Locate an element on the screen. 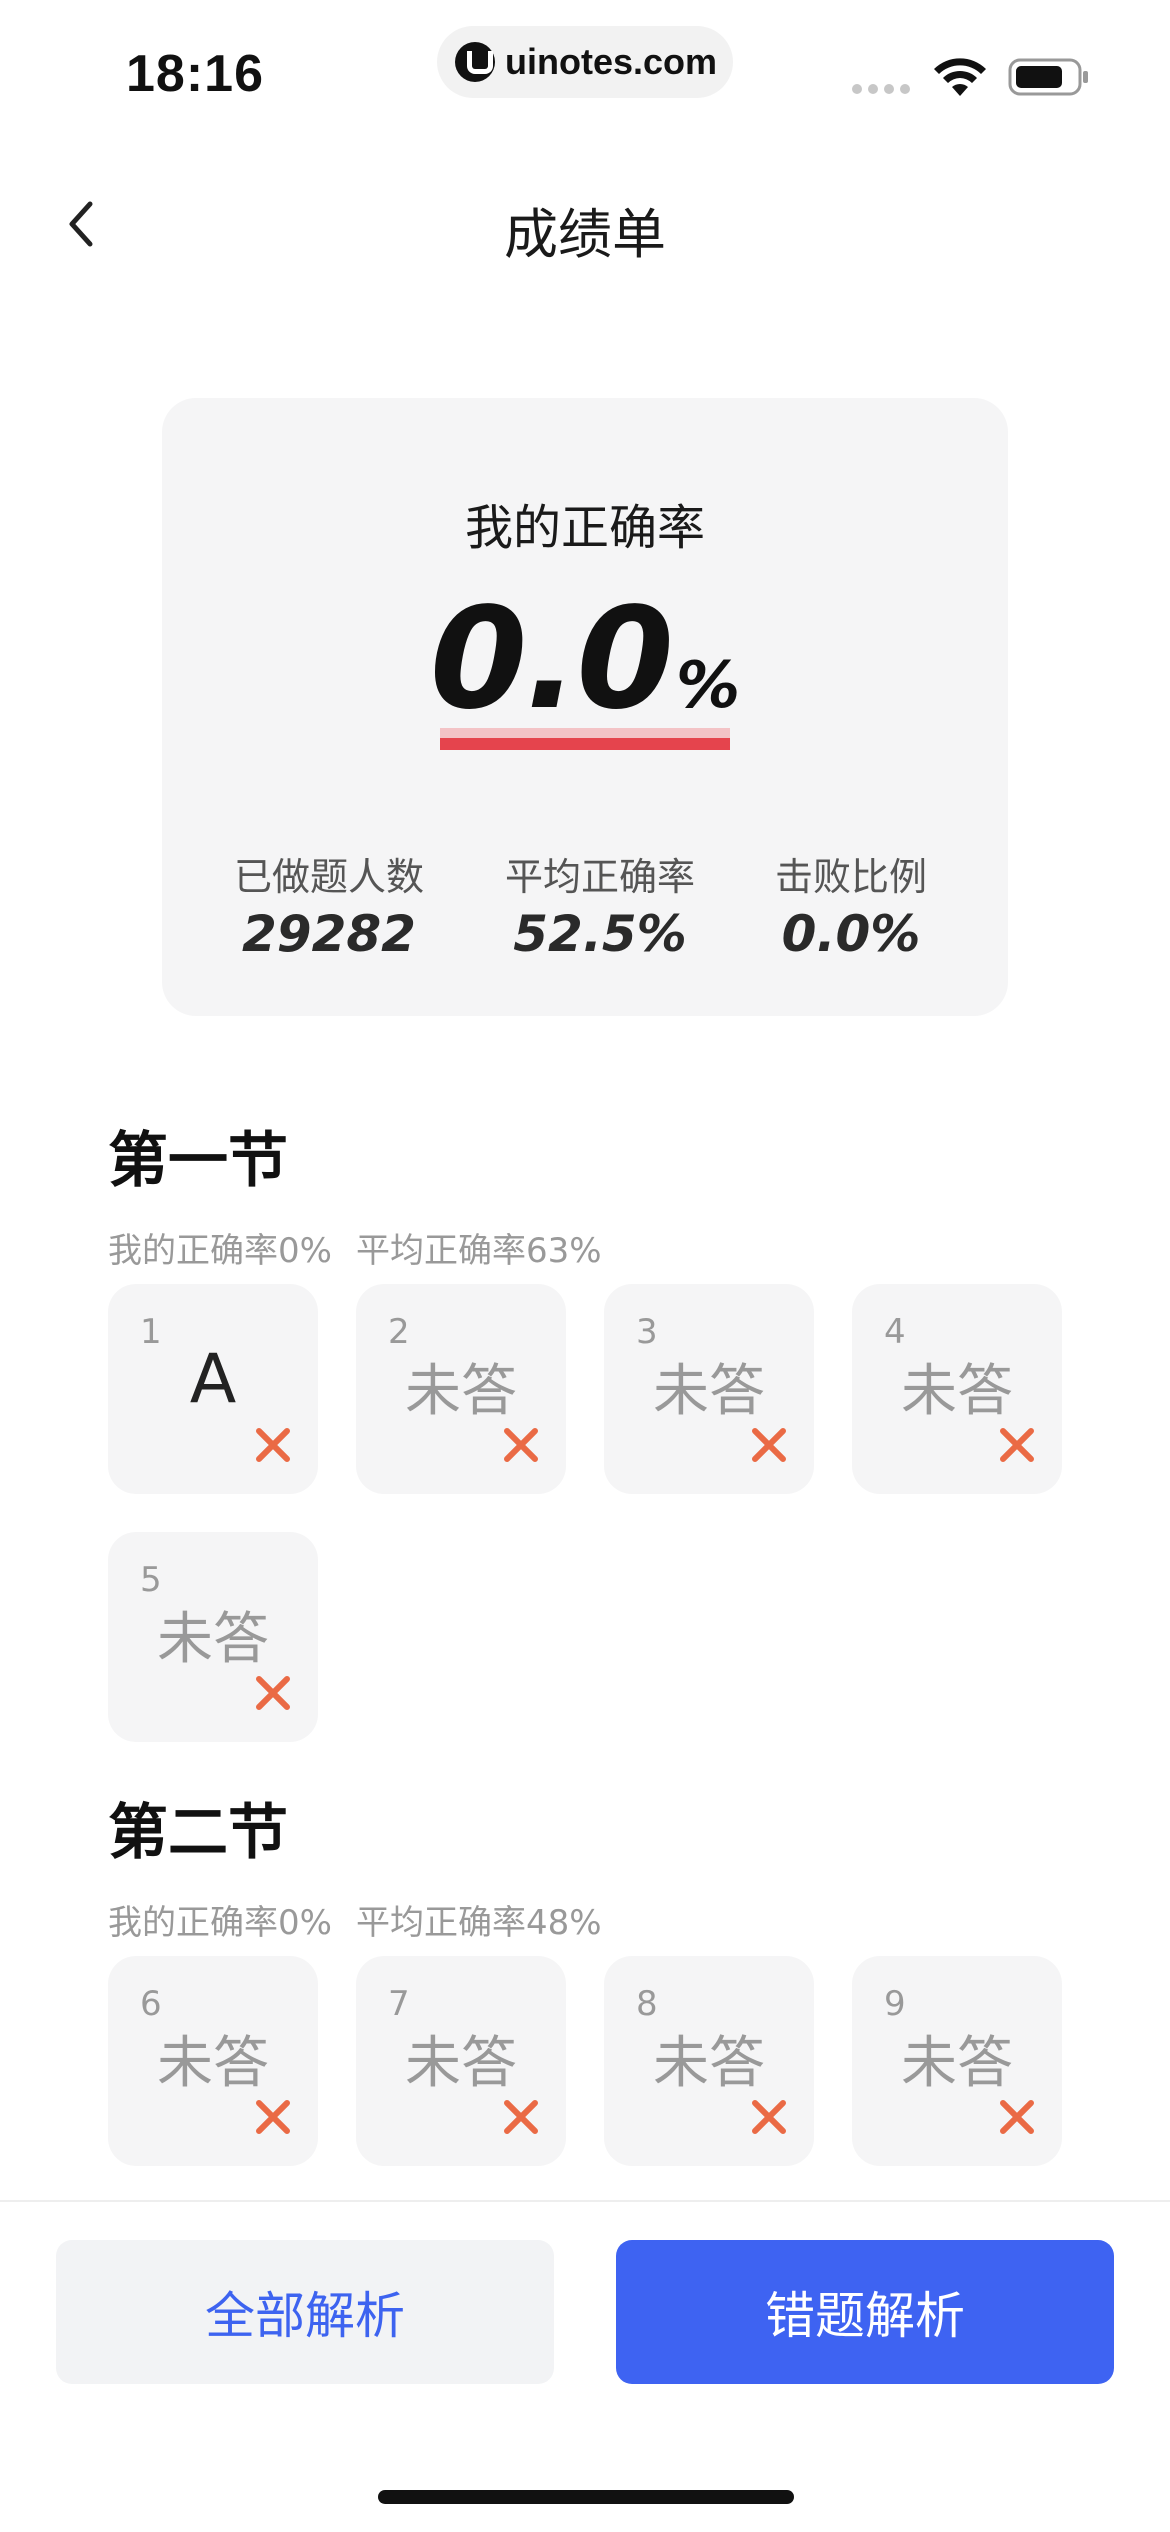 The height and width of the screenshot is (2532, 1170). question-card: 9 未答 is located at coordinates (957, 2061).